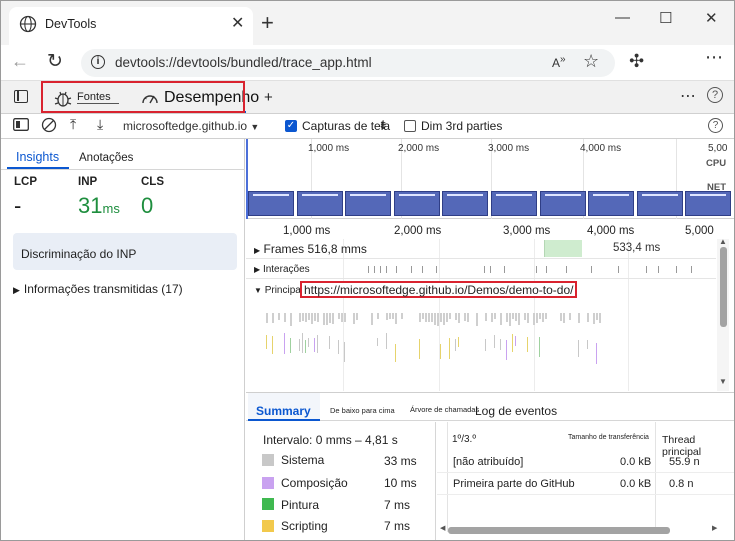 The height and width of the screenshot is (541, 735). What do you see at coordinates (383, 125) in the screenshot?
I see `resize-handle-icon: ⇟` at bounding box center [383, 125].